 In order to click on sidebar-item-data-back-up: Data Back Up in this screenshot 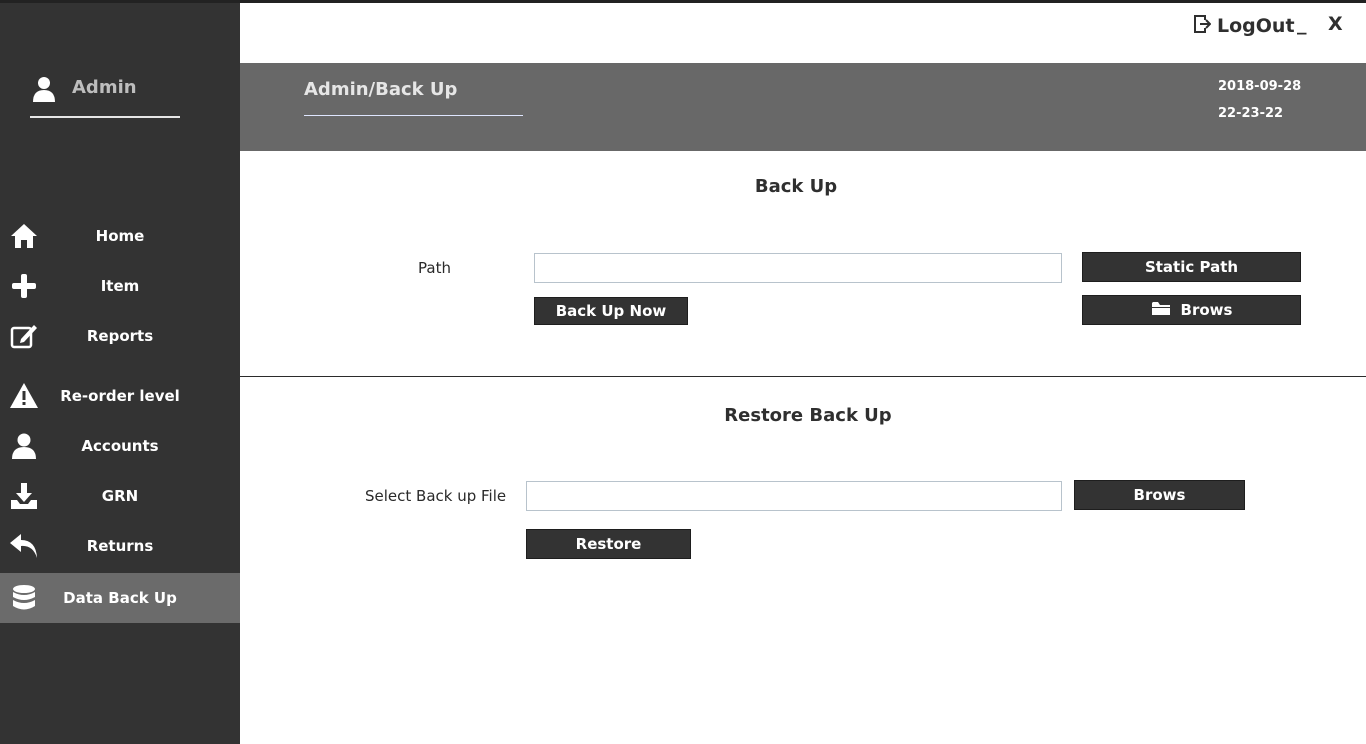, I will do `click(120, 598)`.